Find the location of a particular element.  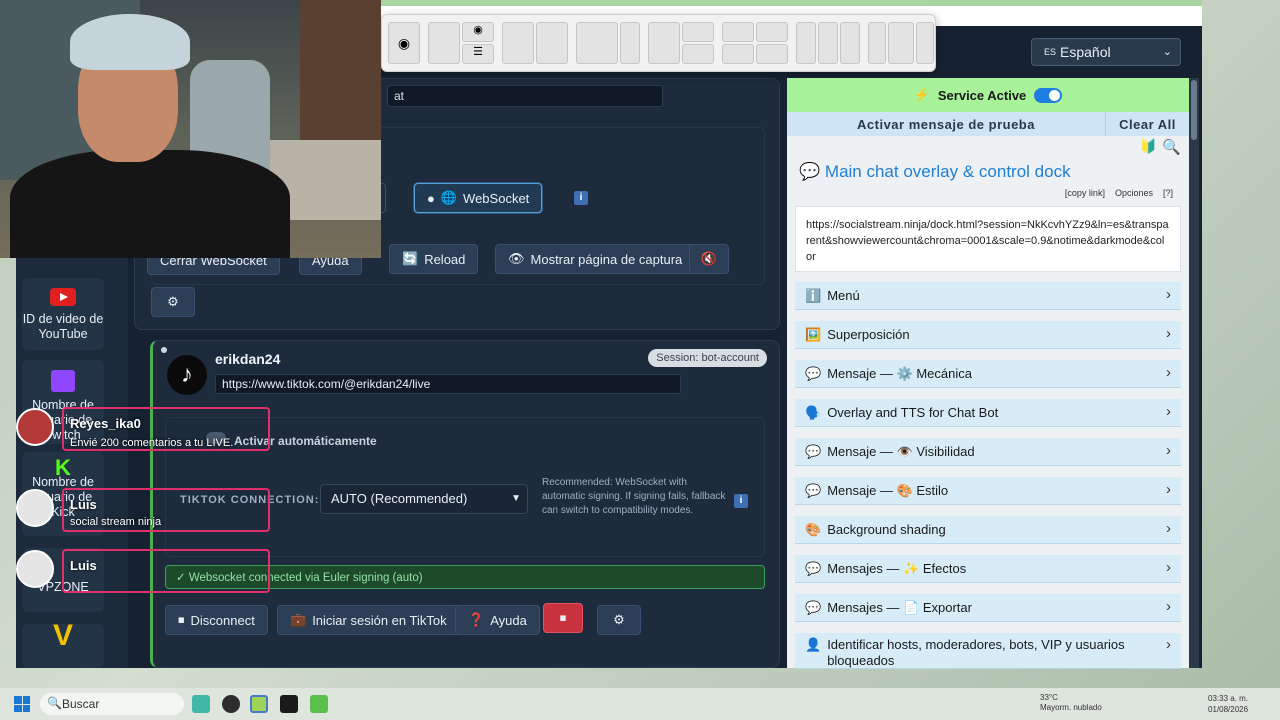

show-capture-button: 👁 Mostrar página de captura is located at coordinates (595, 259).